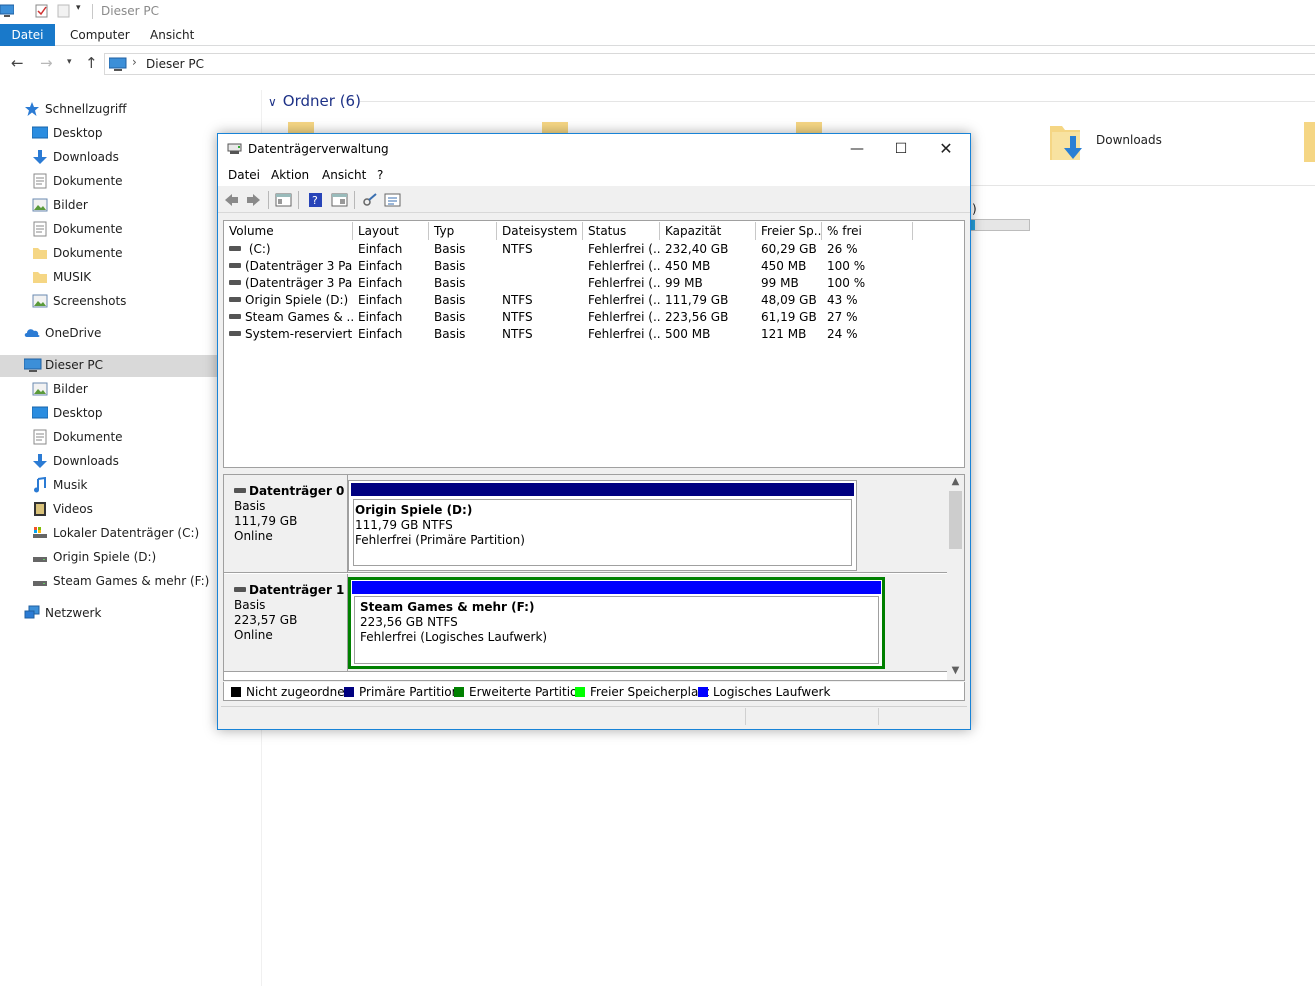  Describe the element at coordinates (40, 461) in the screenshot. I see `download-arrow-icon` at that location.